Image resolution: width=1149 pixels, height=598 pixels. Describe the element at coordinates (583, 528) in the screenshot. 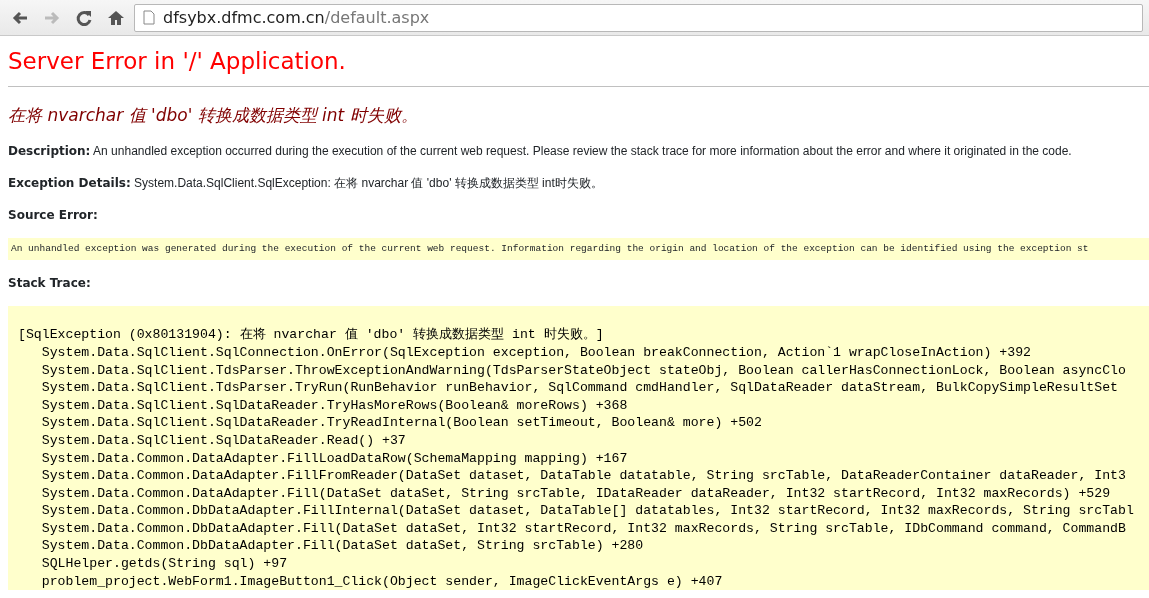

I see `stack-trace-line: System.Data.Common.DbDataAdapter.Fill(DataSet dataSet, Int32 startRecord, Int32 maxRecords, String srcTable, IDbCommand command, CommandB` at that location.